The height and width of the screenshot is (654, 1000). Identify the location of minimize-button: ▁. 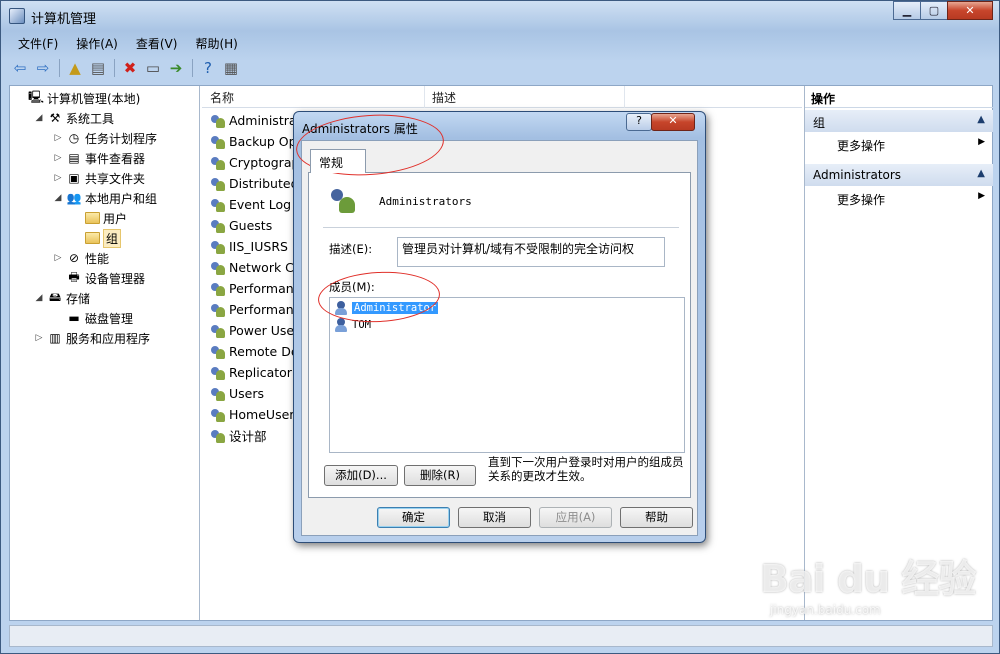
(907, 10).